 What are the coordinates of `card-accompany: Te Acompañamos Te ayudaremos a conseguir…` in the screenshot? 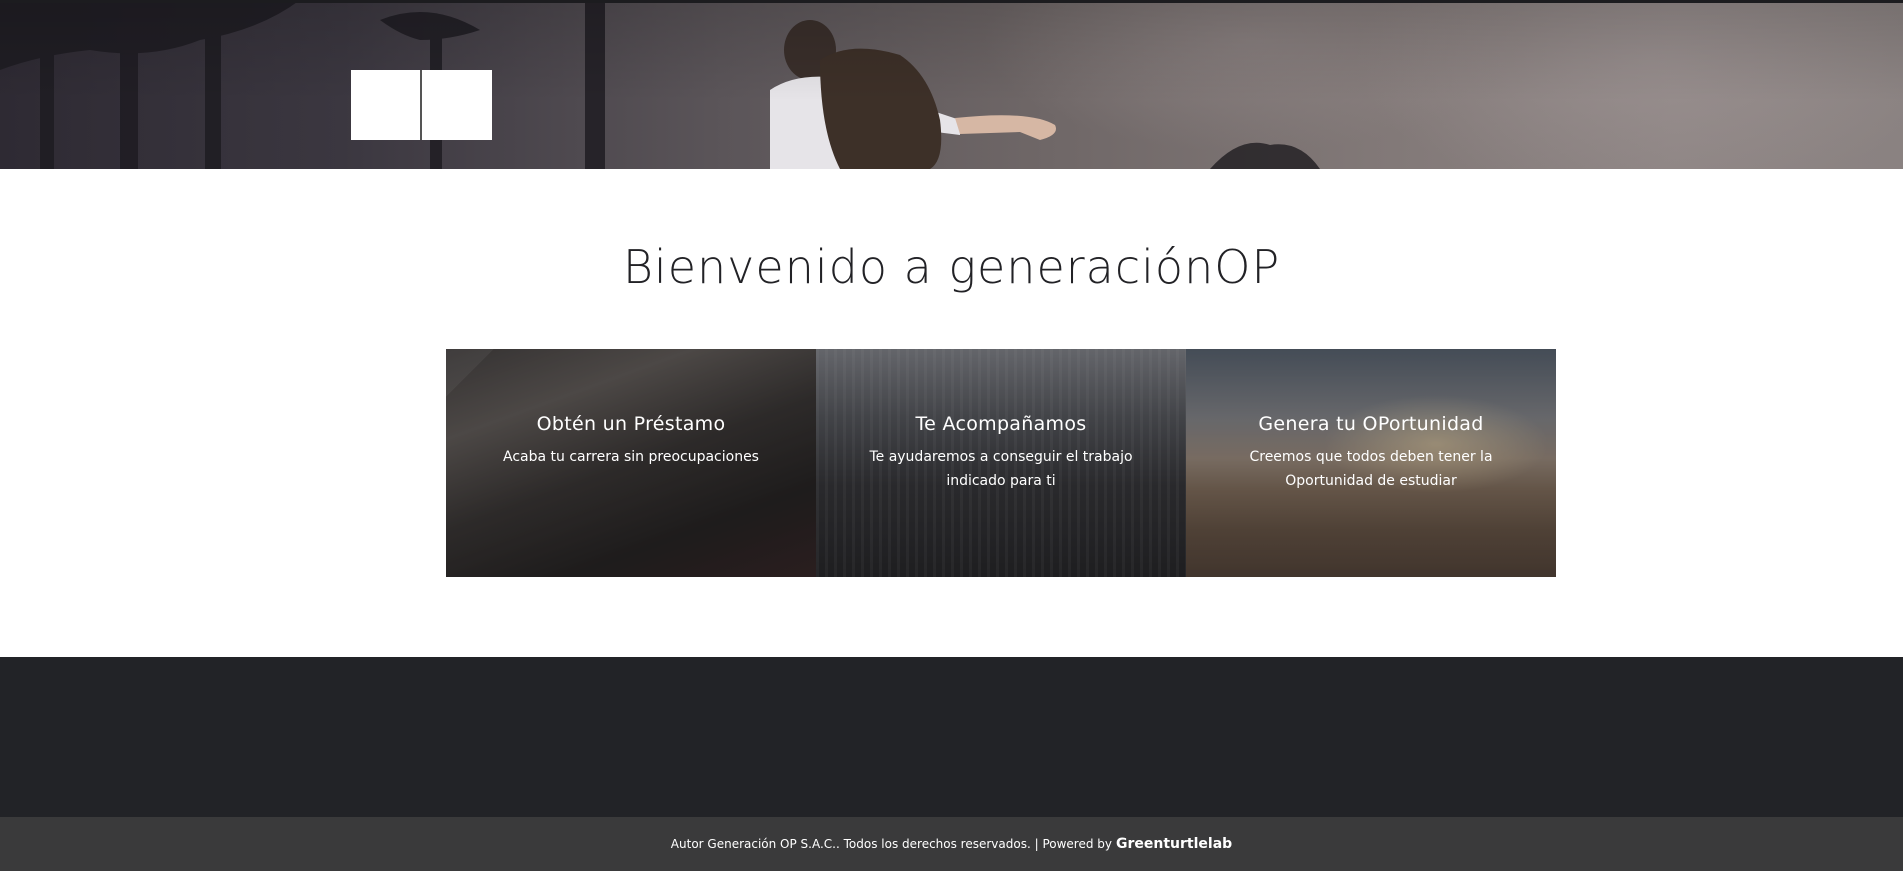 It's located at (1001, 463).